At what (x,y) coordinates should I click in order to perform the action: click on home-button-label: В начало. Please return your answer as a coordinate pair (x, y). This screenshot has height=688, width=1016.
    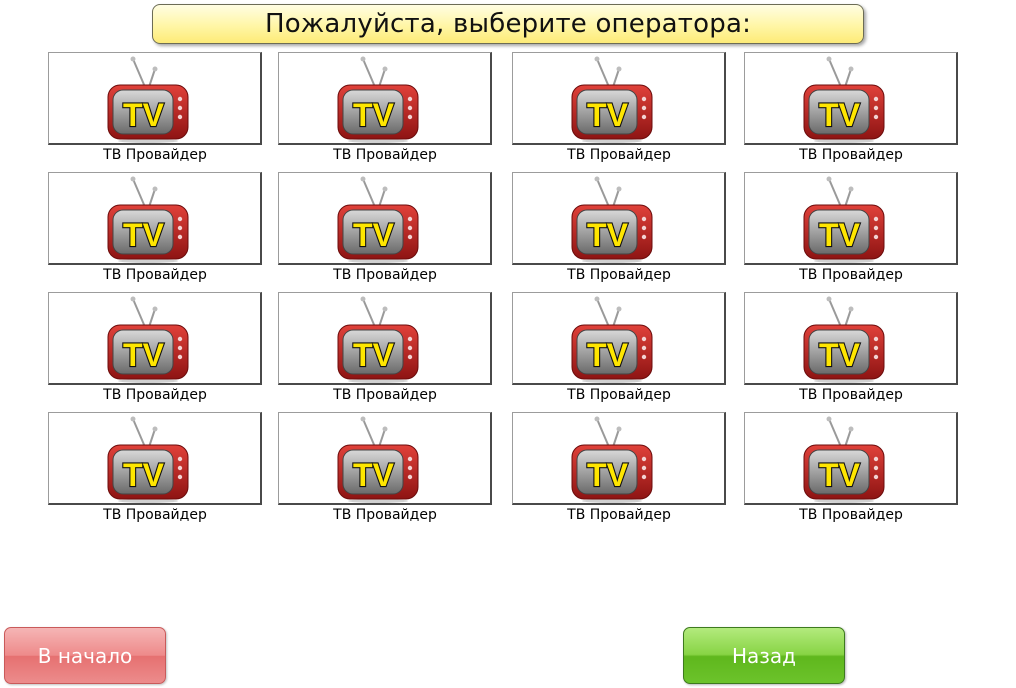
    Looking at the image, I should click on (85, 655).